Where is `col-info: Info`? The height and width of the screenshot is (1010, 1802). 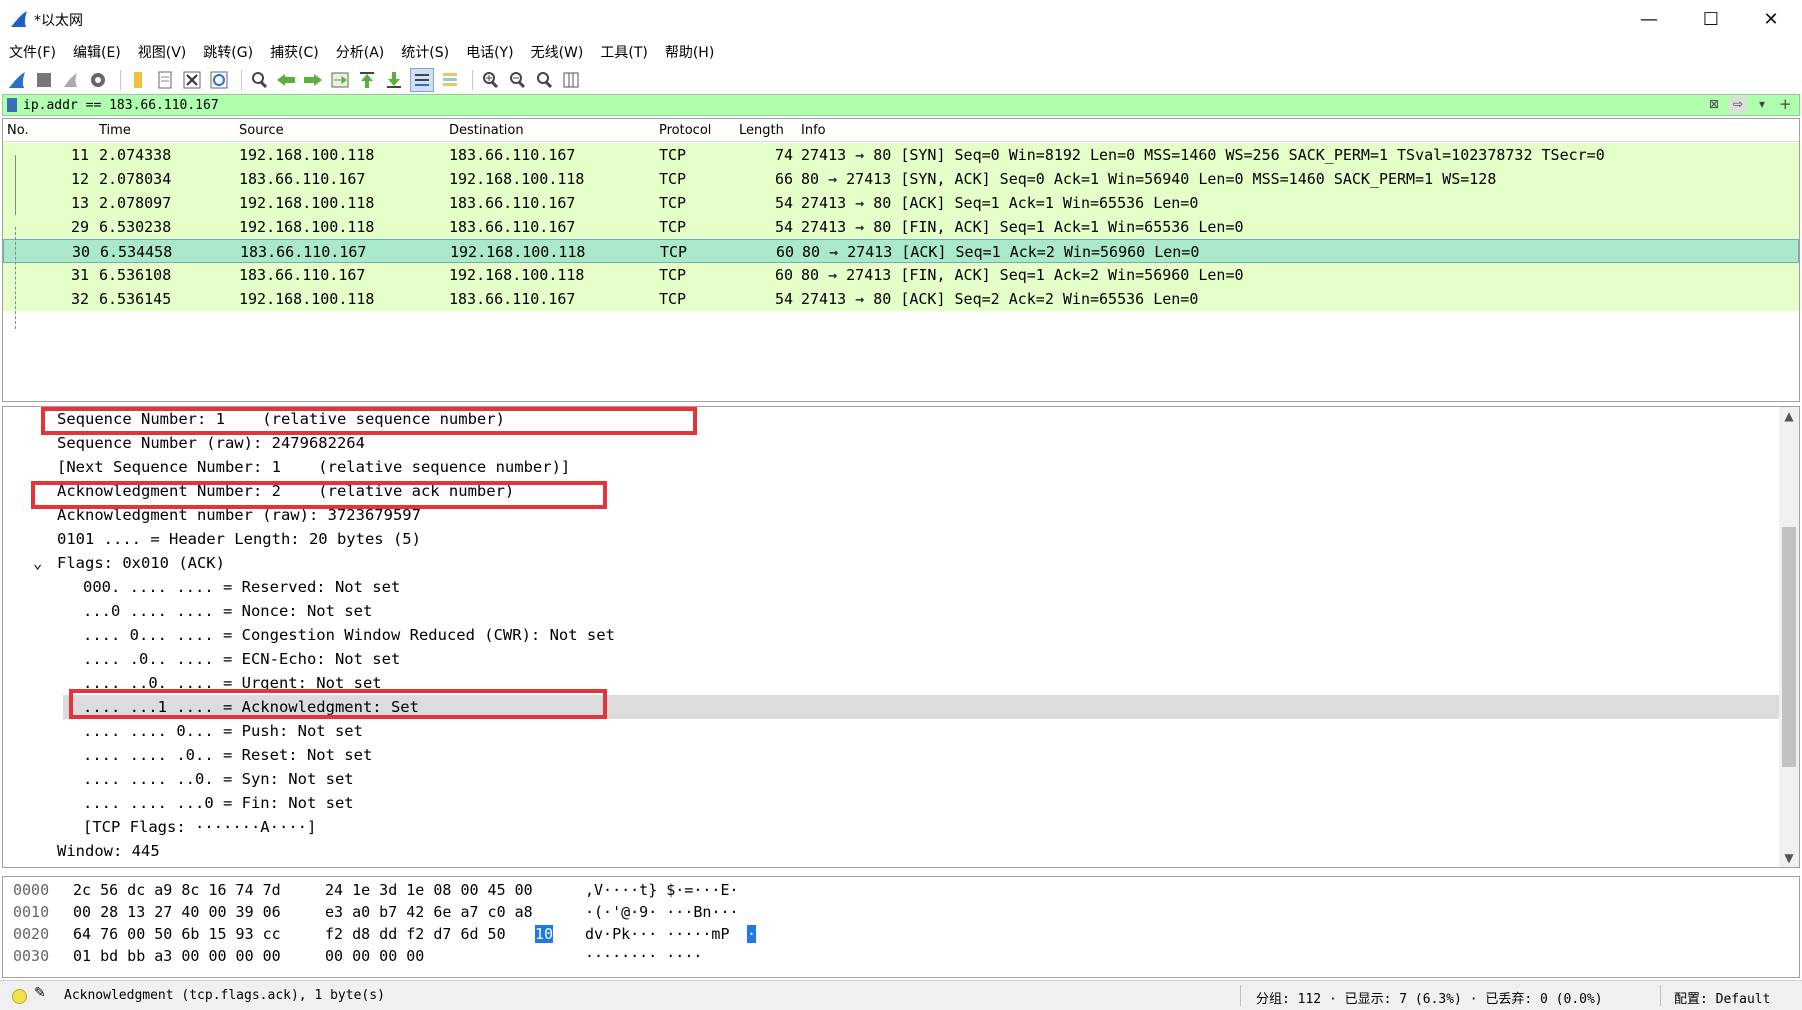
col-info: Info is located at coordinates (813, 130).